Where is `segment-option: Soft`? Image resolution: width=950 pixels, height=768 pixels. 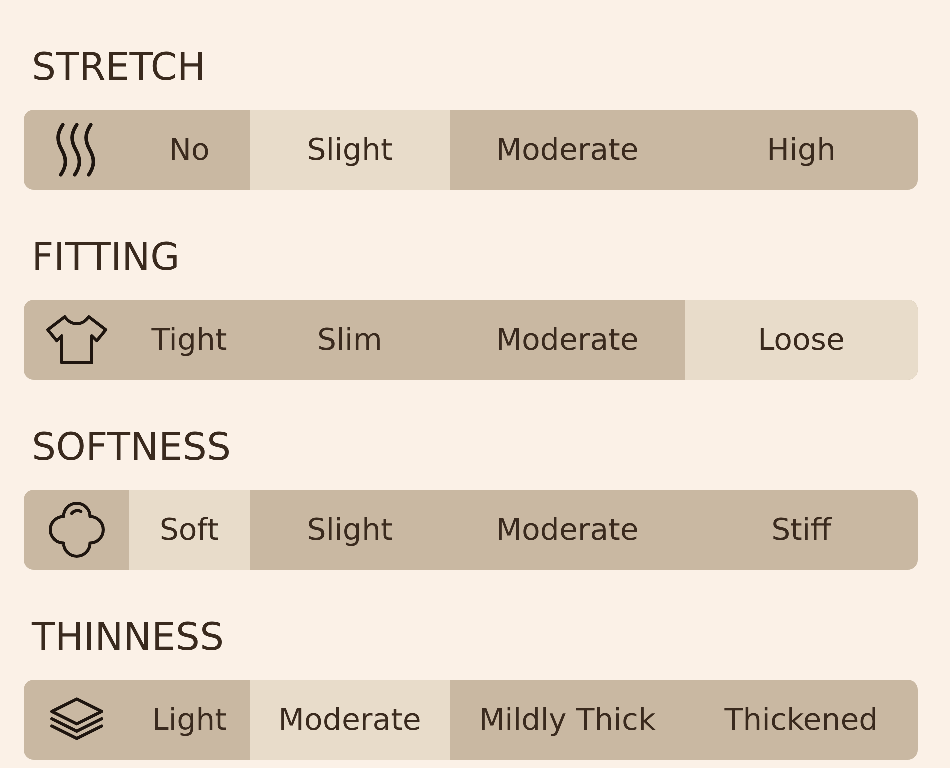 segment-option: Soft is located at coordinates (189, 530).